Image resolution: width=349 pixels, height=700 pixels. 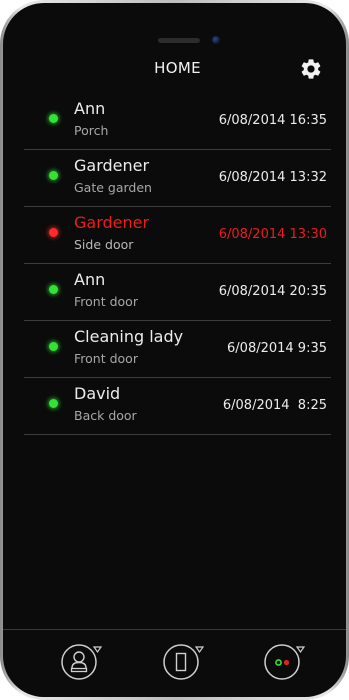 What do you see at coordinates (179, 40) in the screenshot?
I see `speaker-grille` at bounding box center [179, 40].